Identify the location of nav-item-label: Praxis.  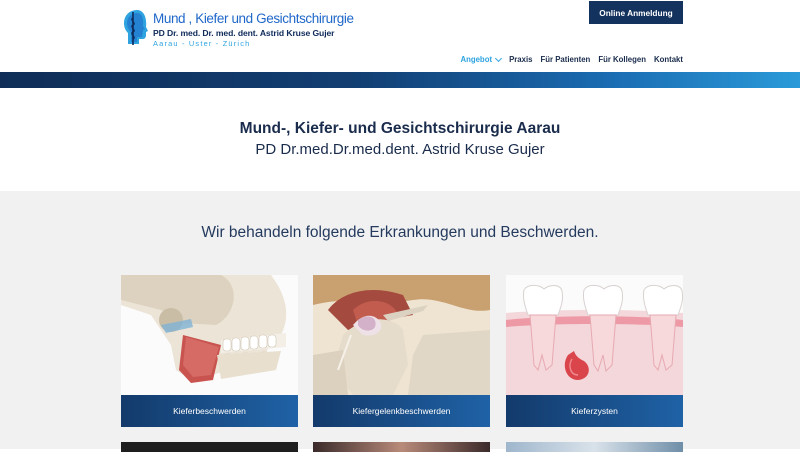
(521, 59).